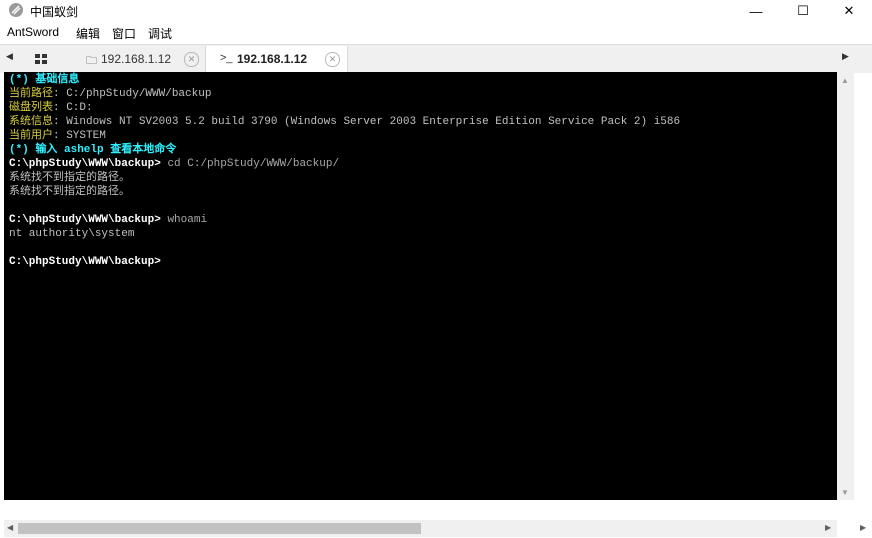 The width and height of the screenshot is (872, 538). I want to click on terminal-text: whoami, so click(187, 220).